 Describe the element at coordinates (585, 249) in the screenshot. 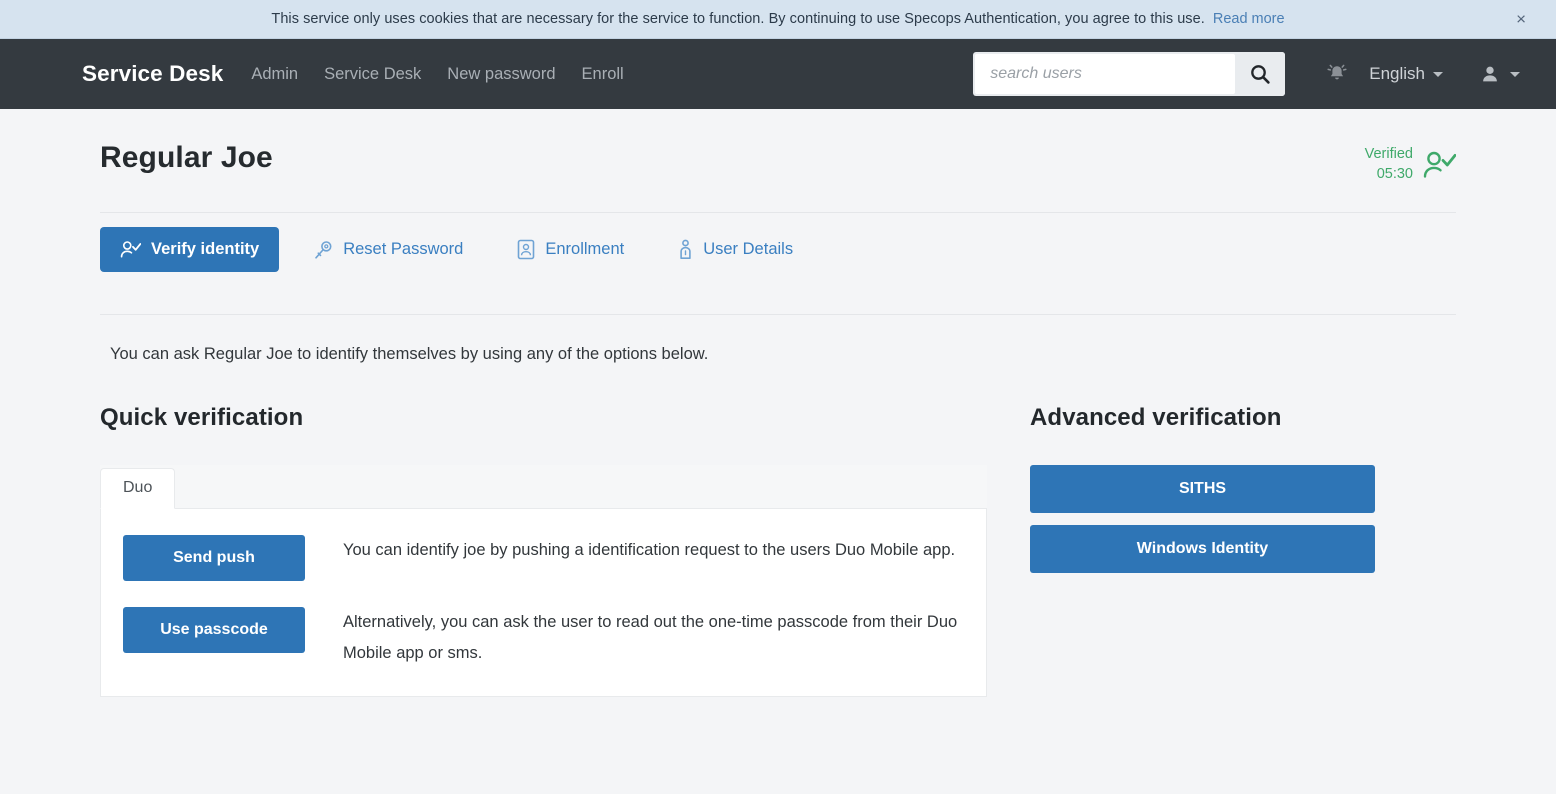

I see `tab-enrollment-label: Enrollment` at that location.